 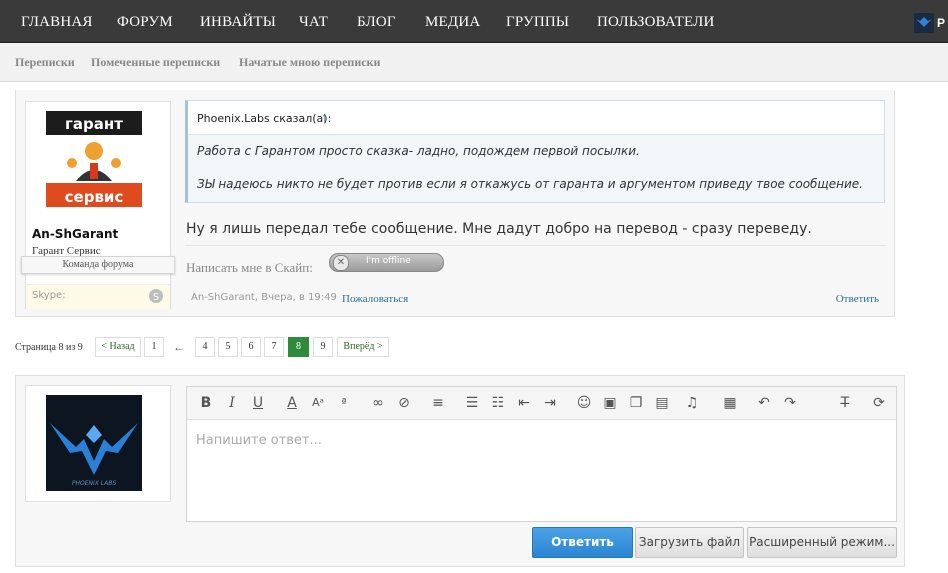 I want to click on nav-item-groups: ГРУППЫ, so click(x=537, y=21).